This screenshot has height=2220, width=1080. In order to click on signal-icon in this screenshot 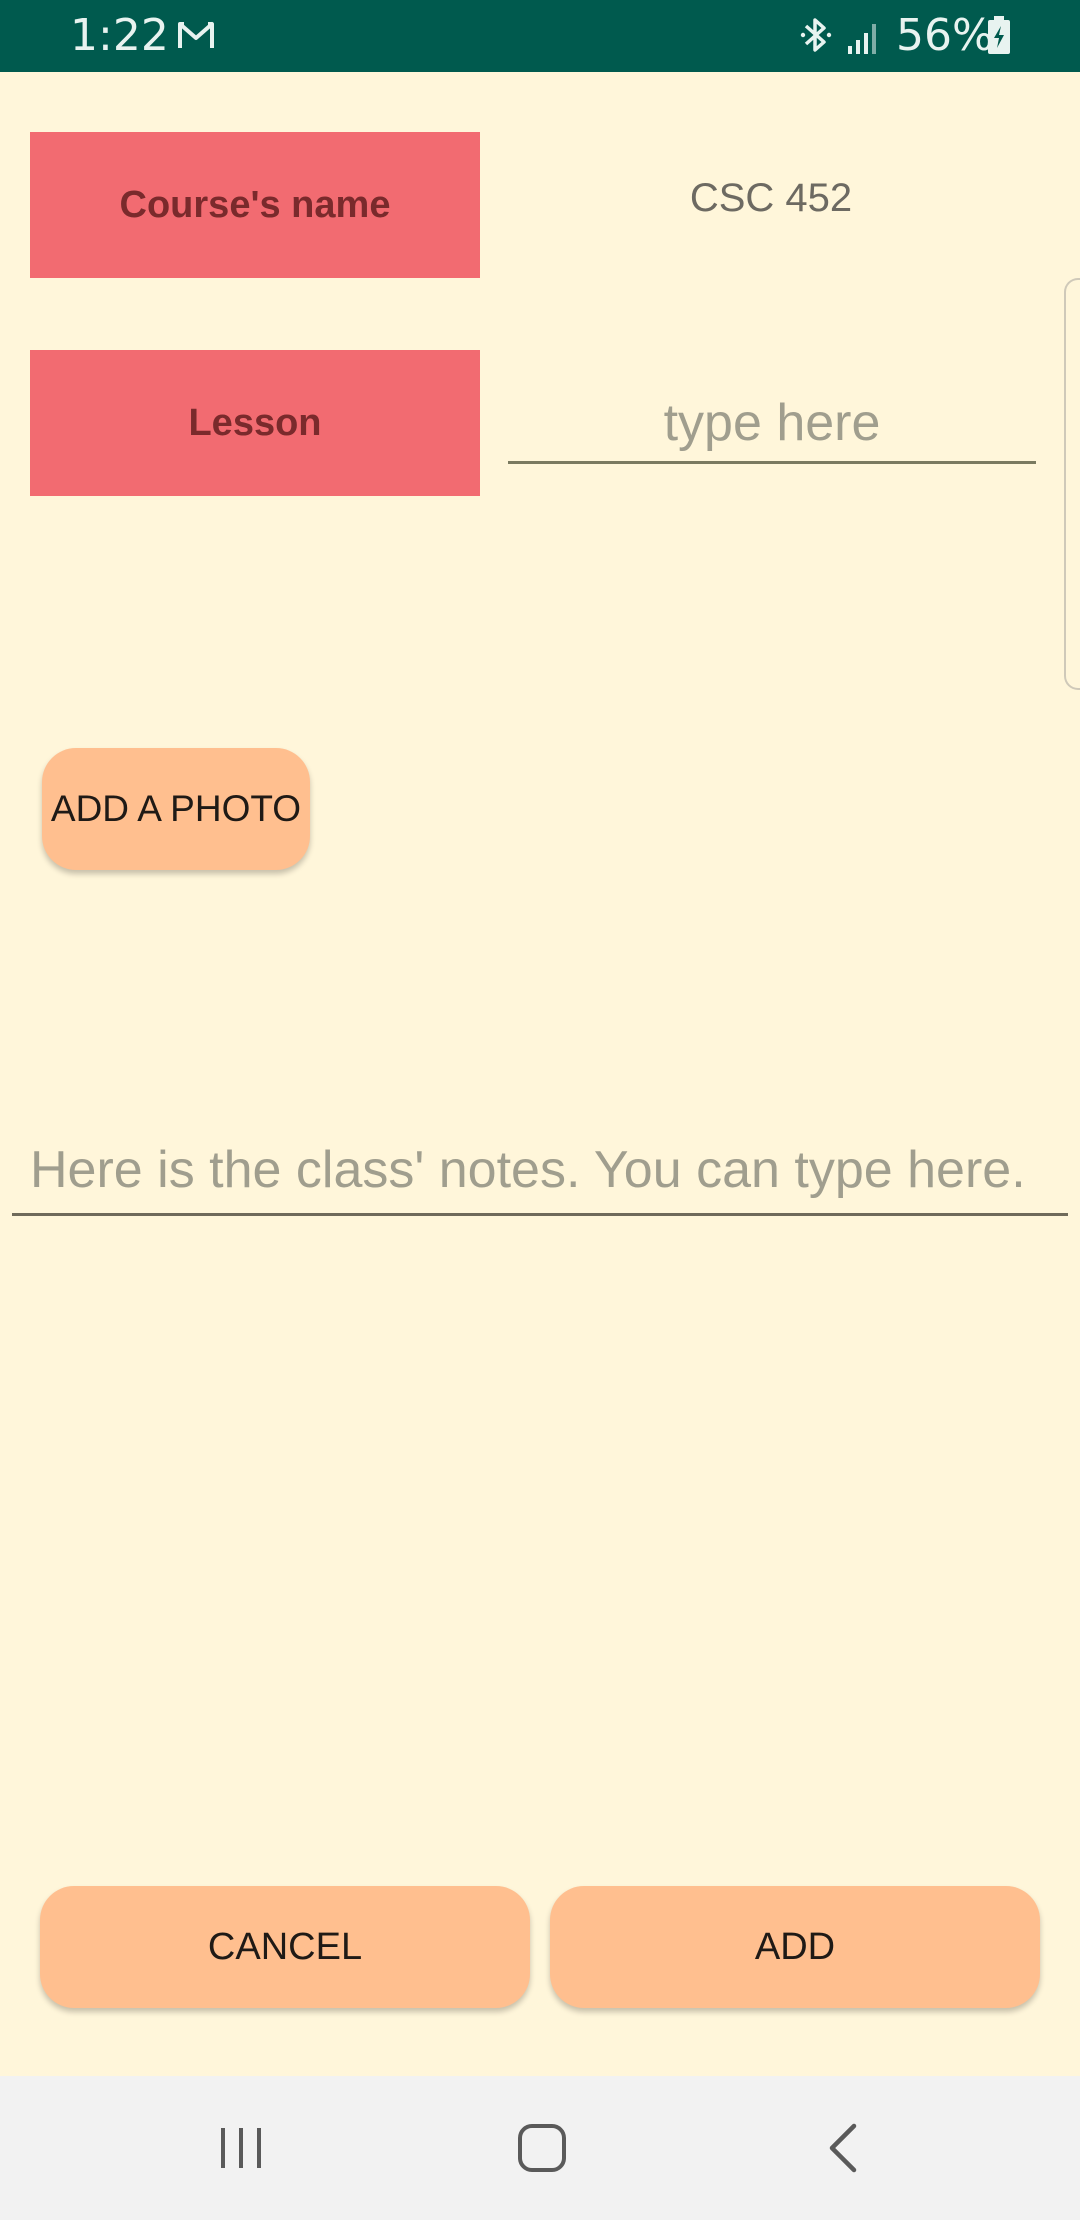, I will do `click(862, 39)`.